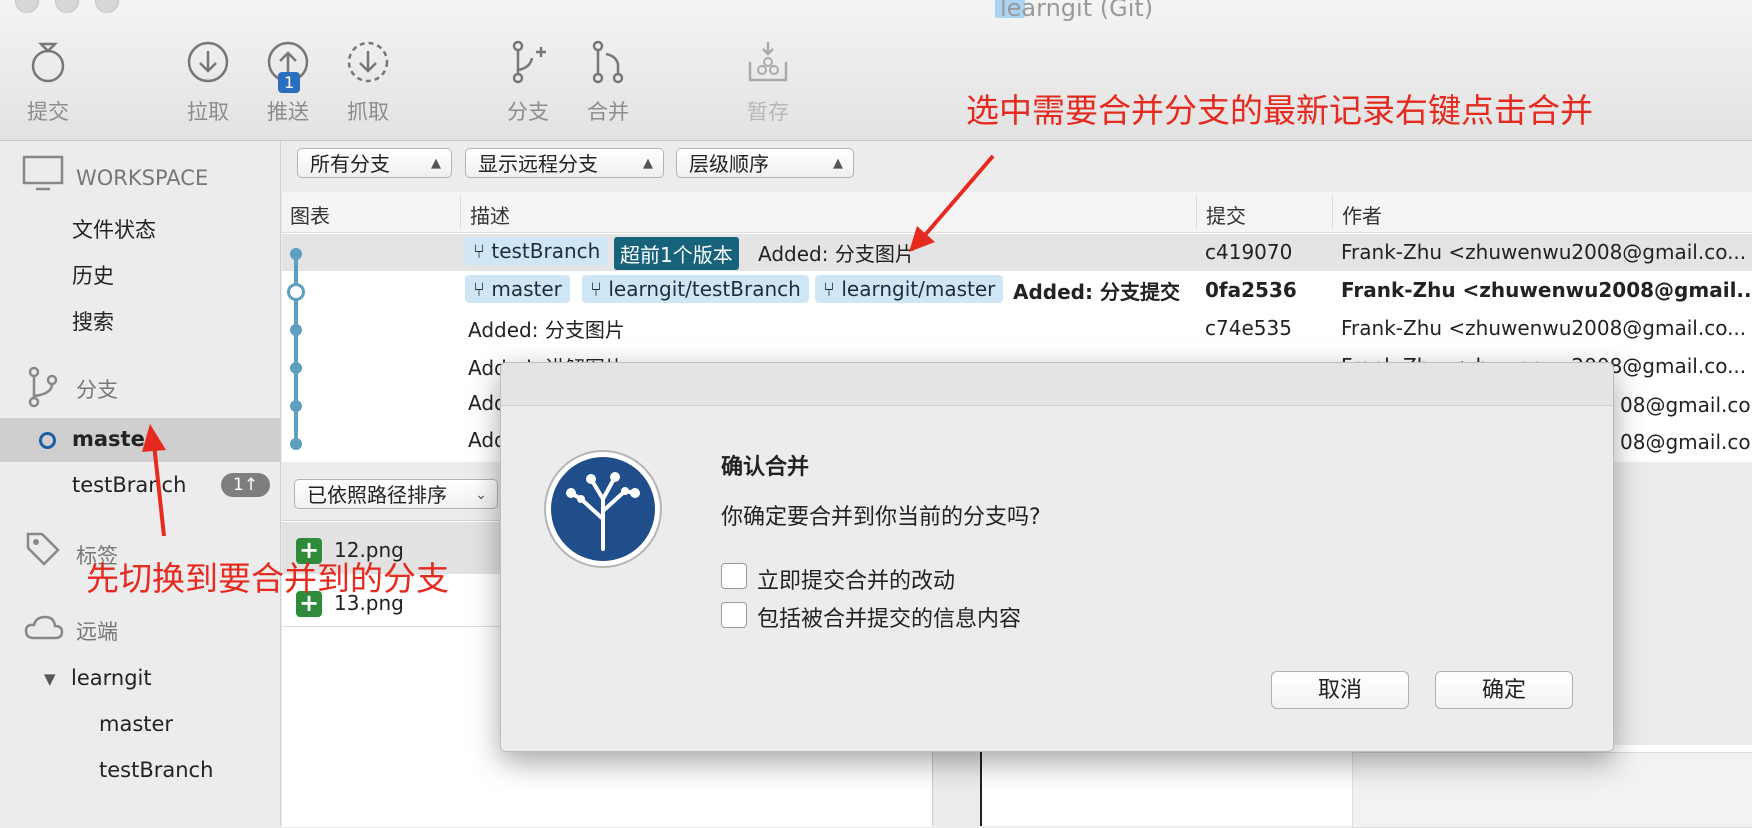 This screenshot has height=828, width=1752. What do you see at coordinates (44, 627) in the screenshot?
I see `cloud-icon` at bounding box center [44, 627].